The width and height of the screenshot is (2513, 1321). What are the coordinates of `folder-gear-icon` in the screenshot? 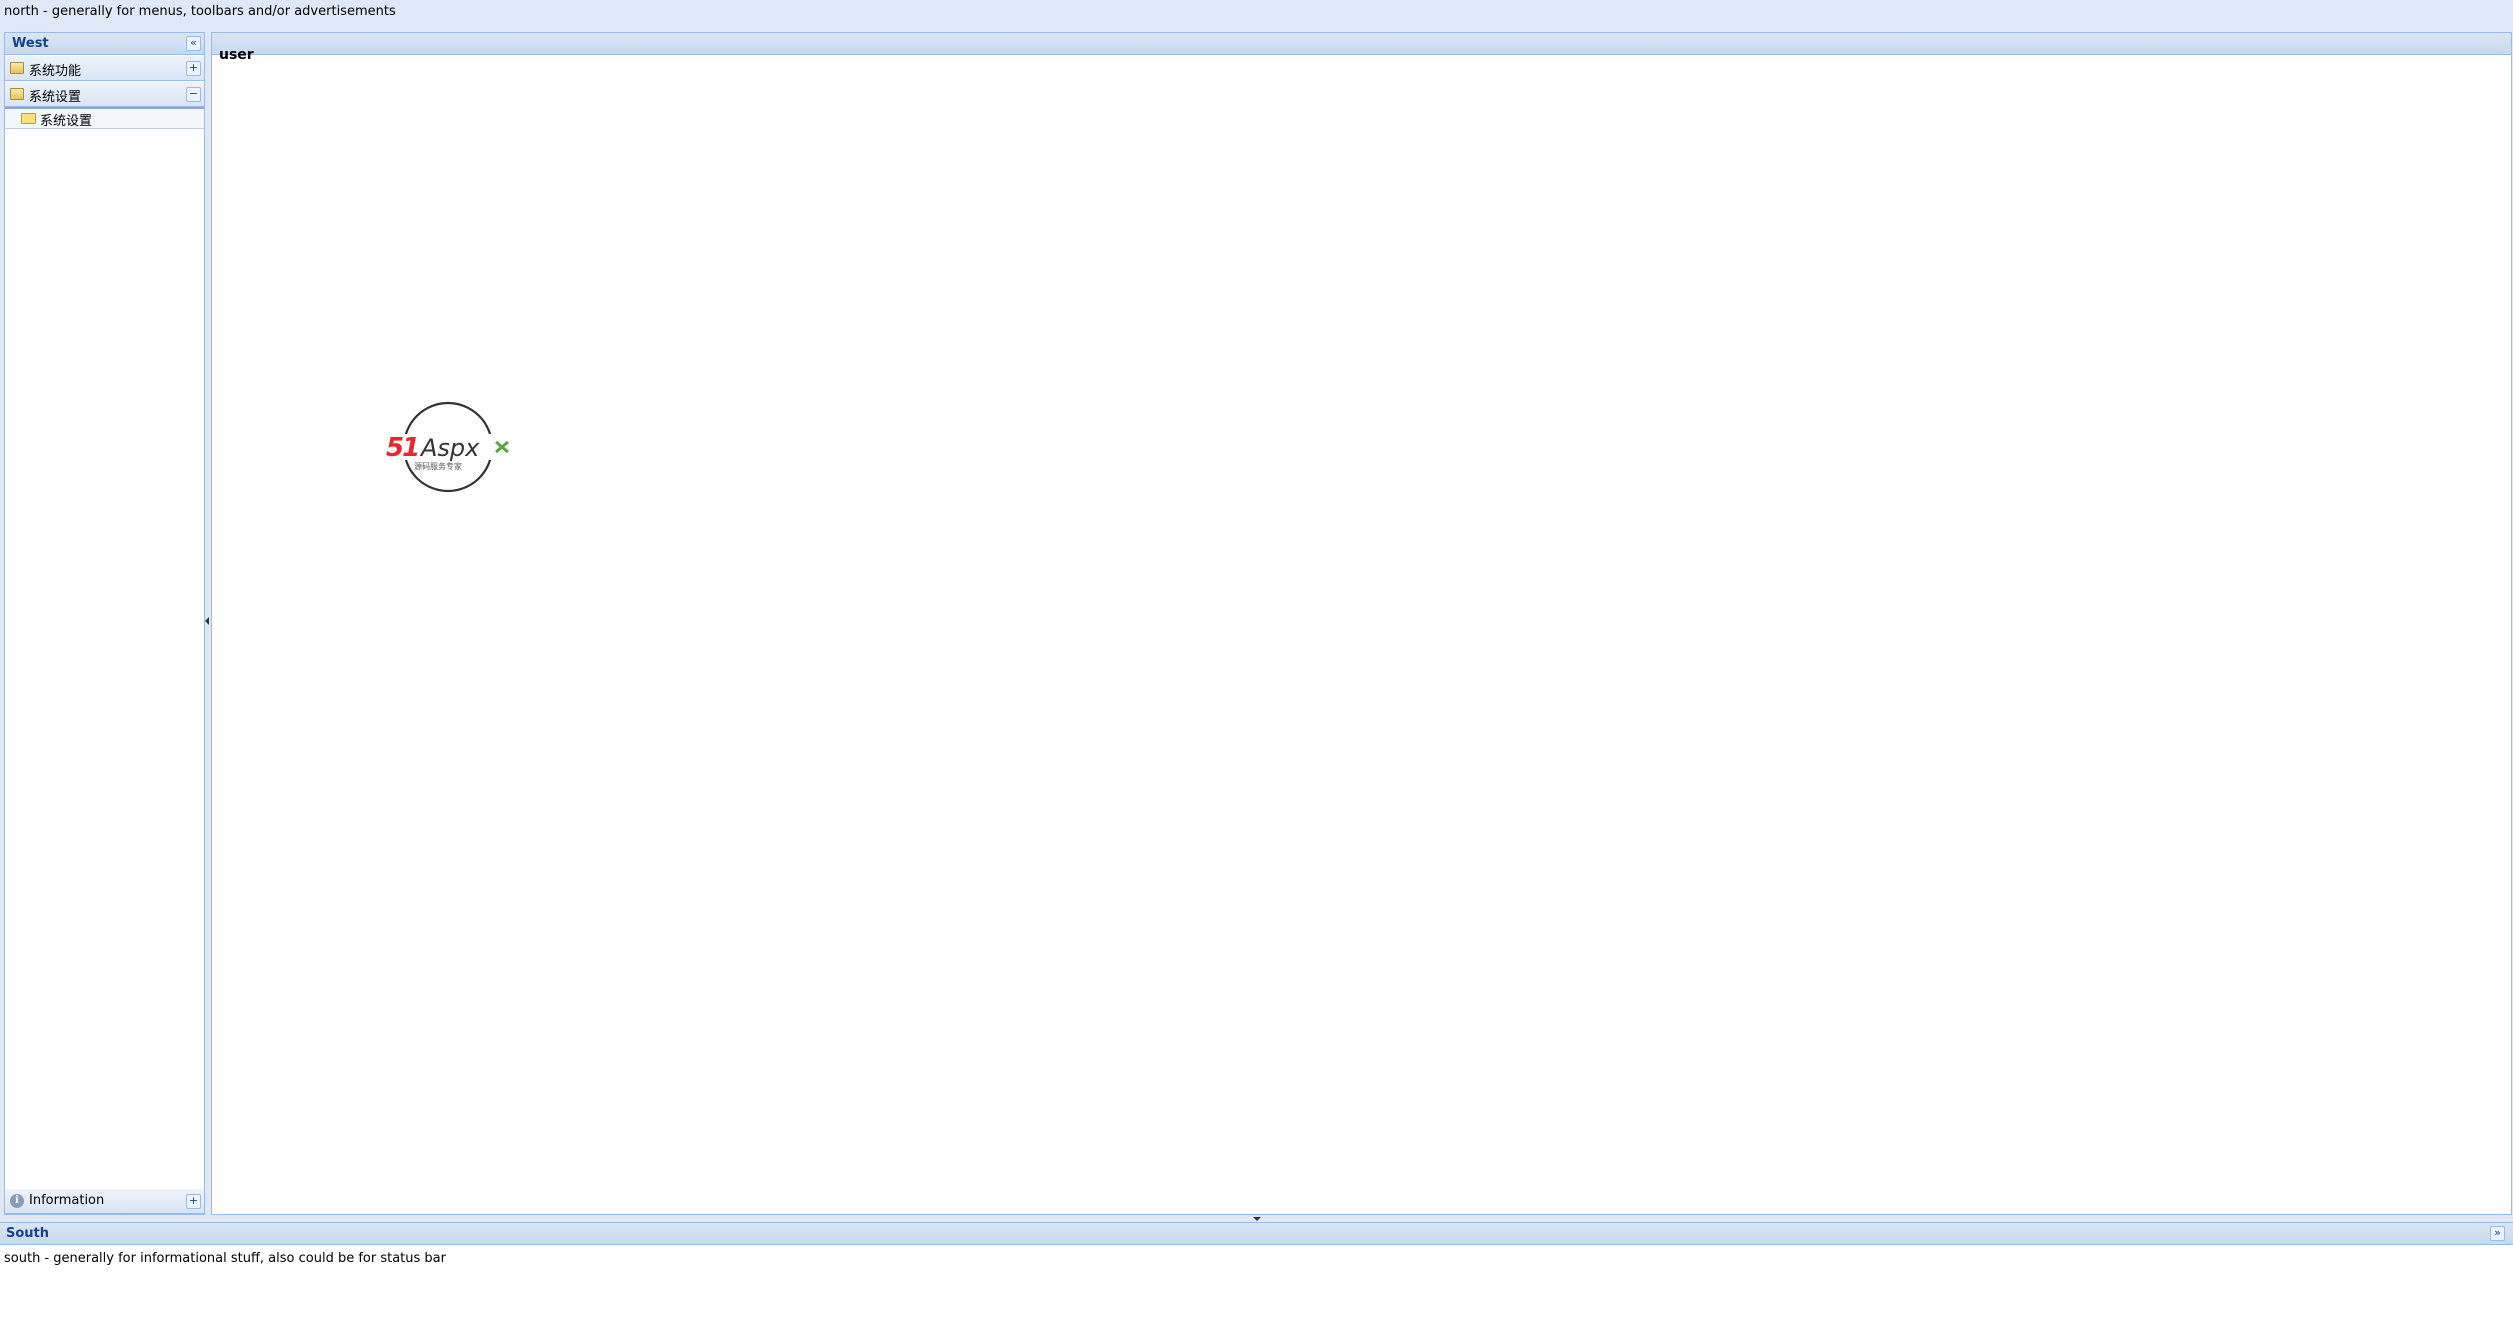 It's located at (17, 68).